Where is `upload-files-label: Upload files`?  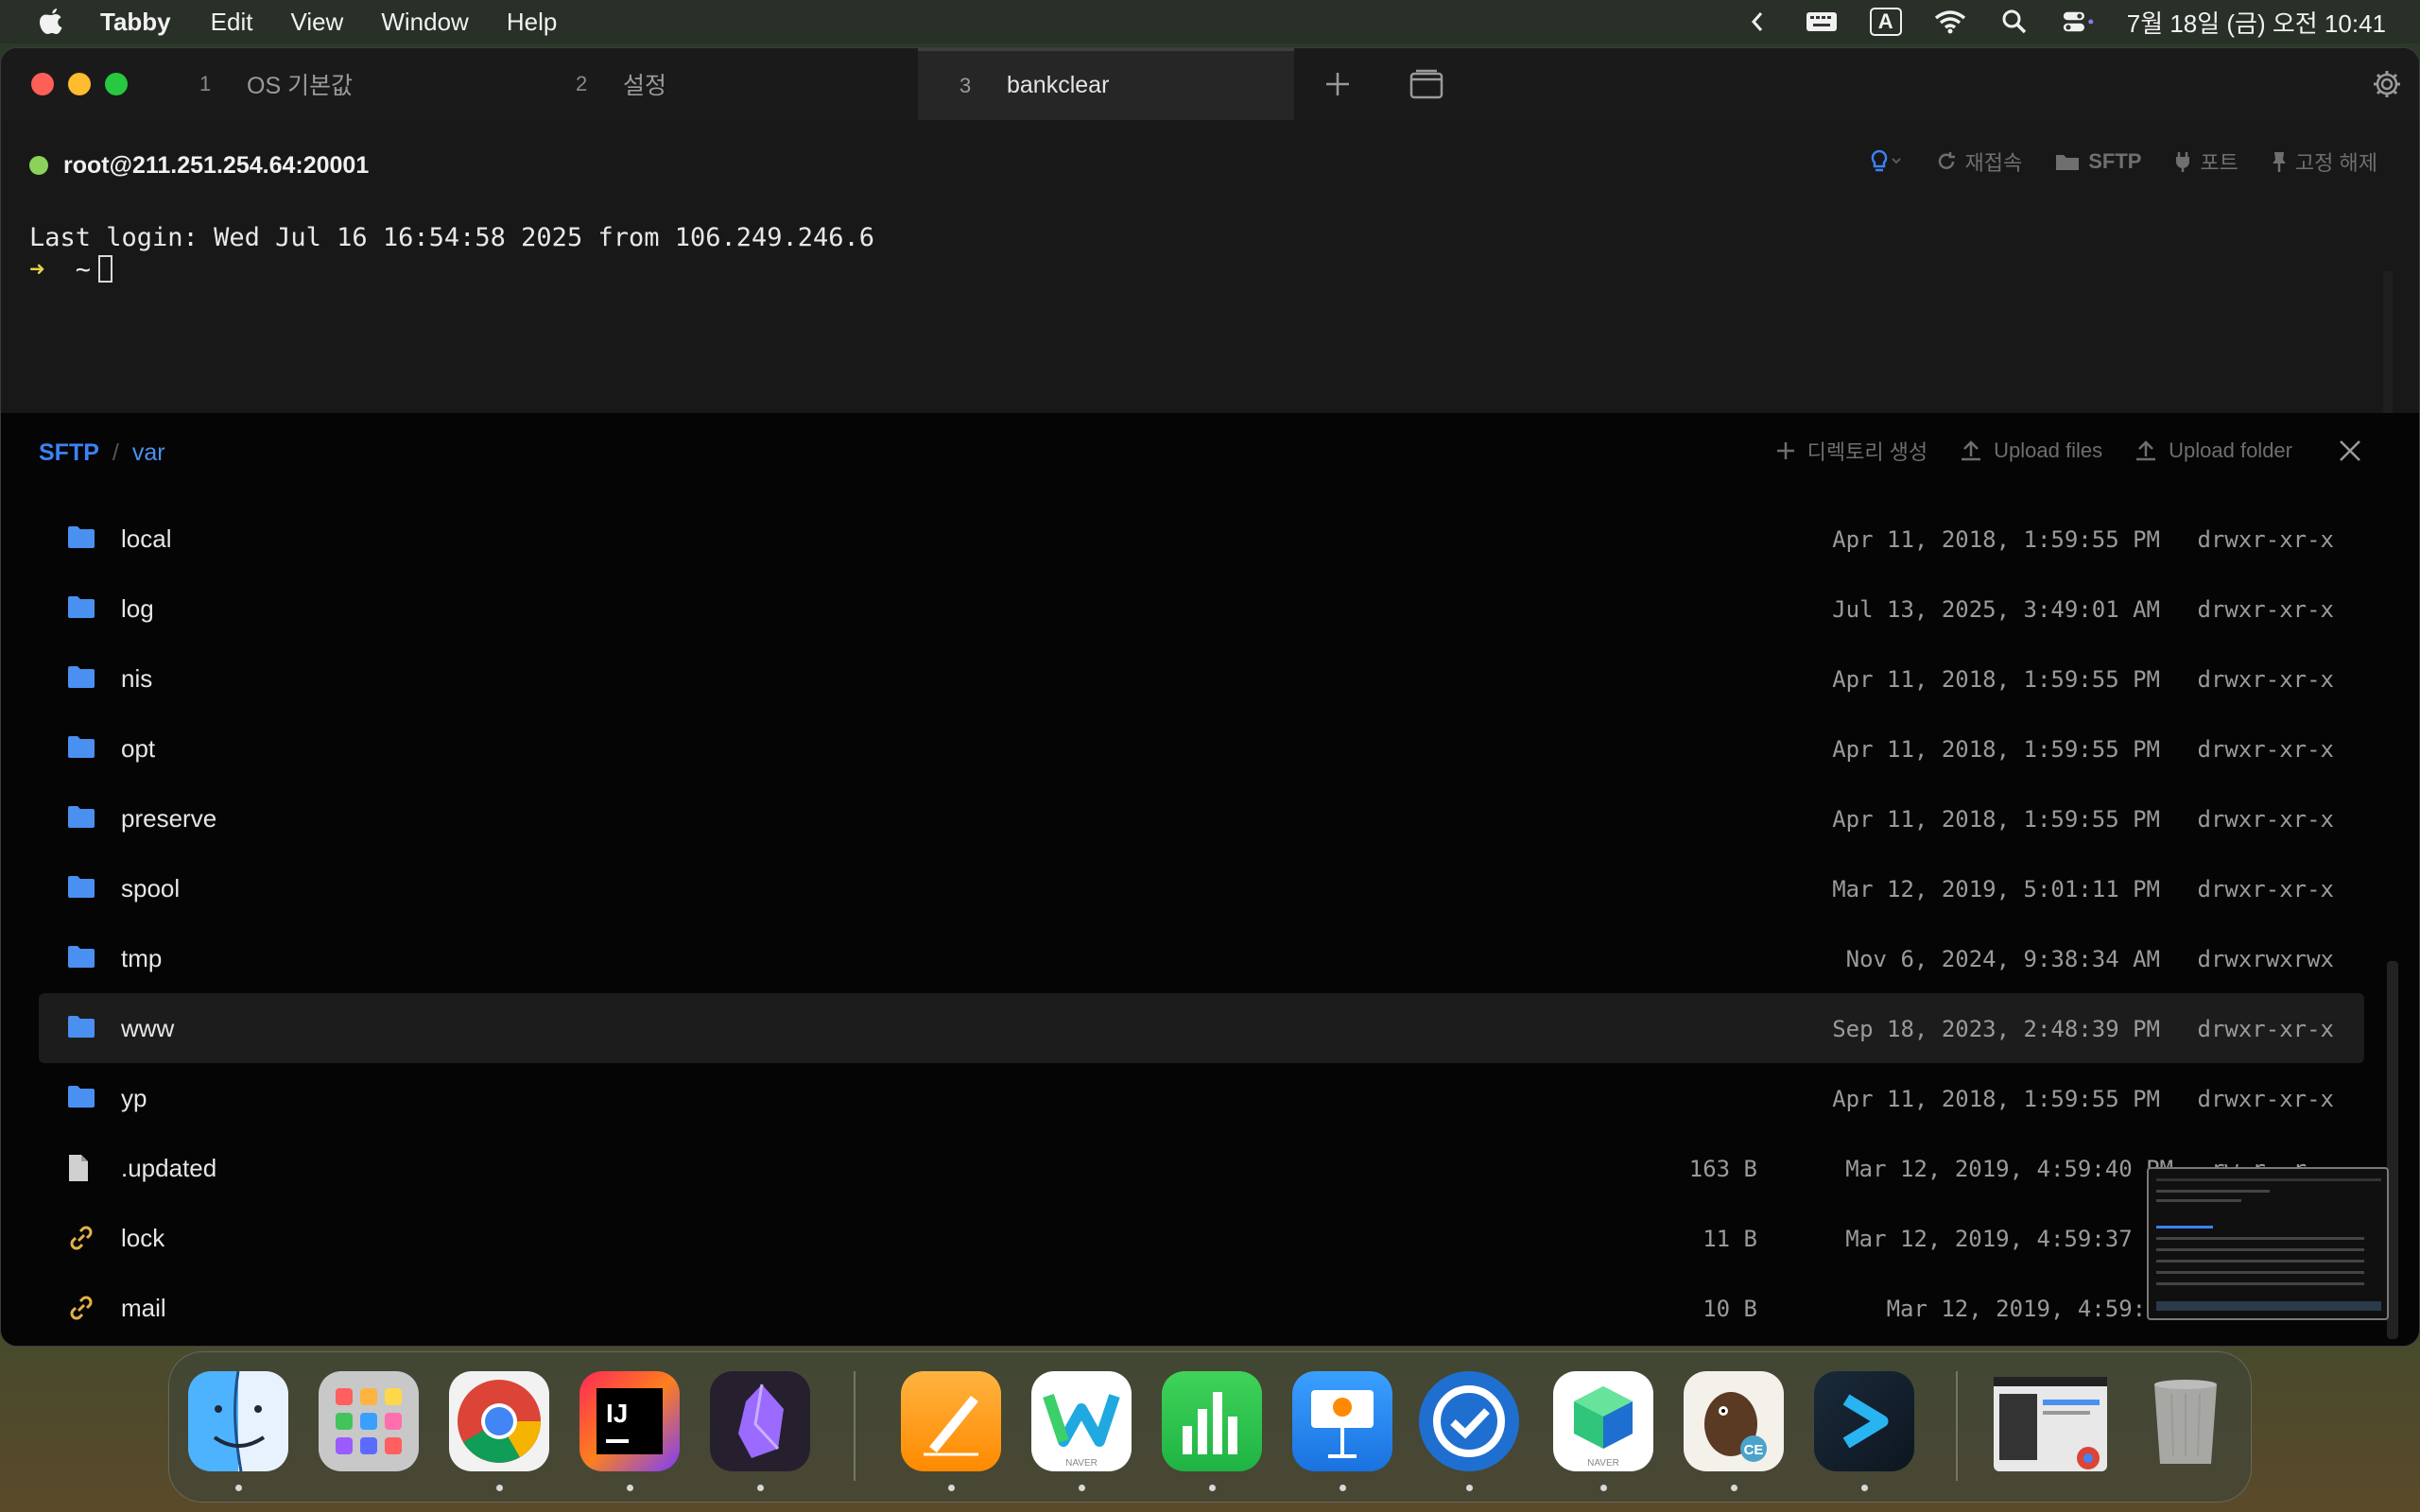 upload-files-label: Upload files is located at coordinates (2048, 450).